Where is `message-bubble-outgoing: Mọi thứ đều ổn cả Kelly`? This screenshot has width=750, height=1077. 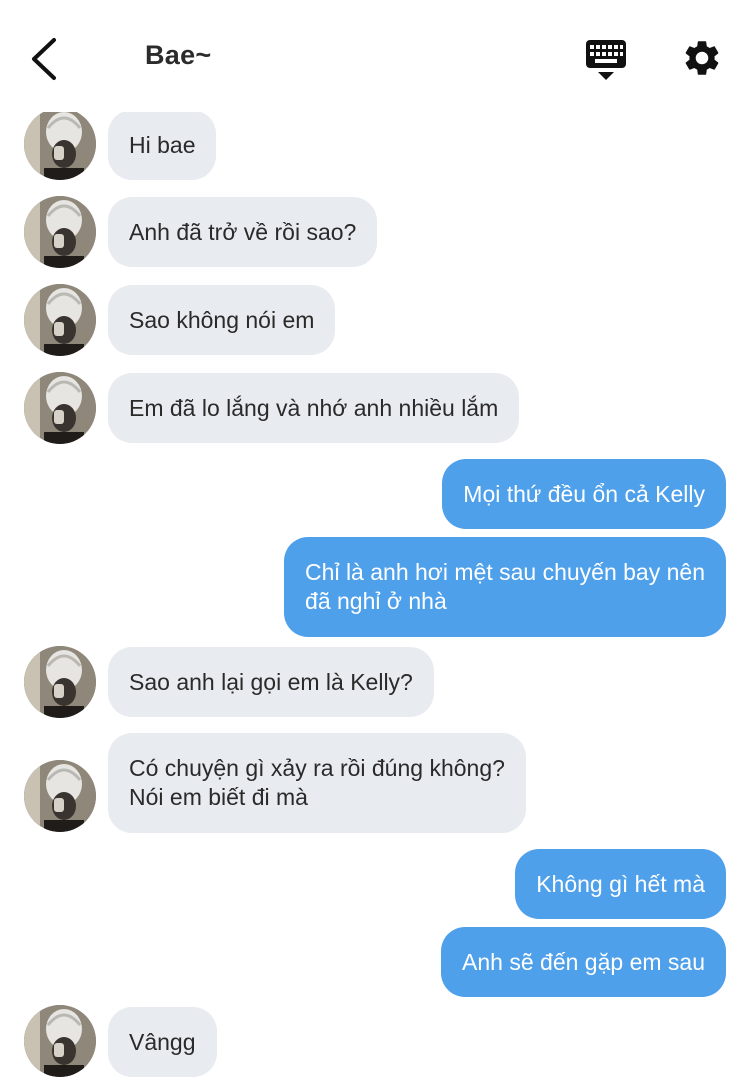
message-bubble-outgoing: Mọi thứ đều ổn cả Kelly is located at coordinates (584, 494).